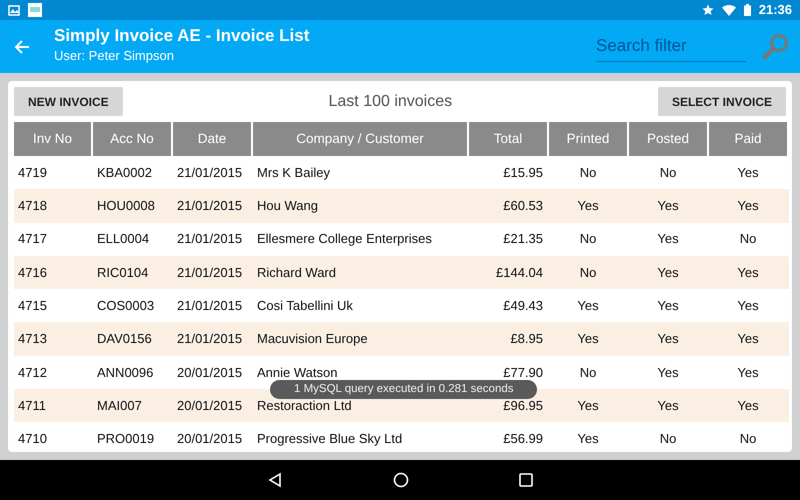 The width and height of the screenshot is (800, 500). What do you see at coordinates (124, 338) in the screenshot?
I see `table-cell: DAV0156` at bounding box center [124, 338].